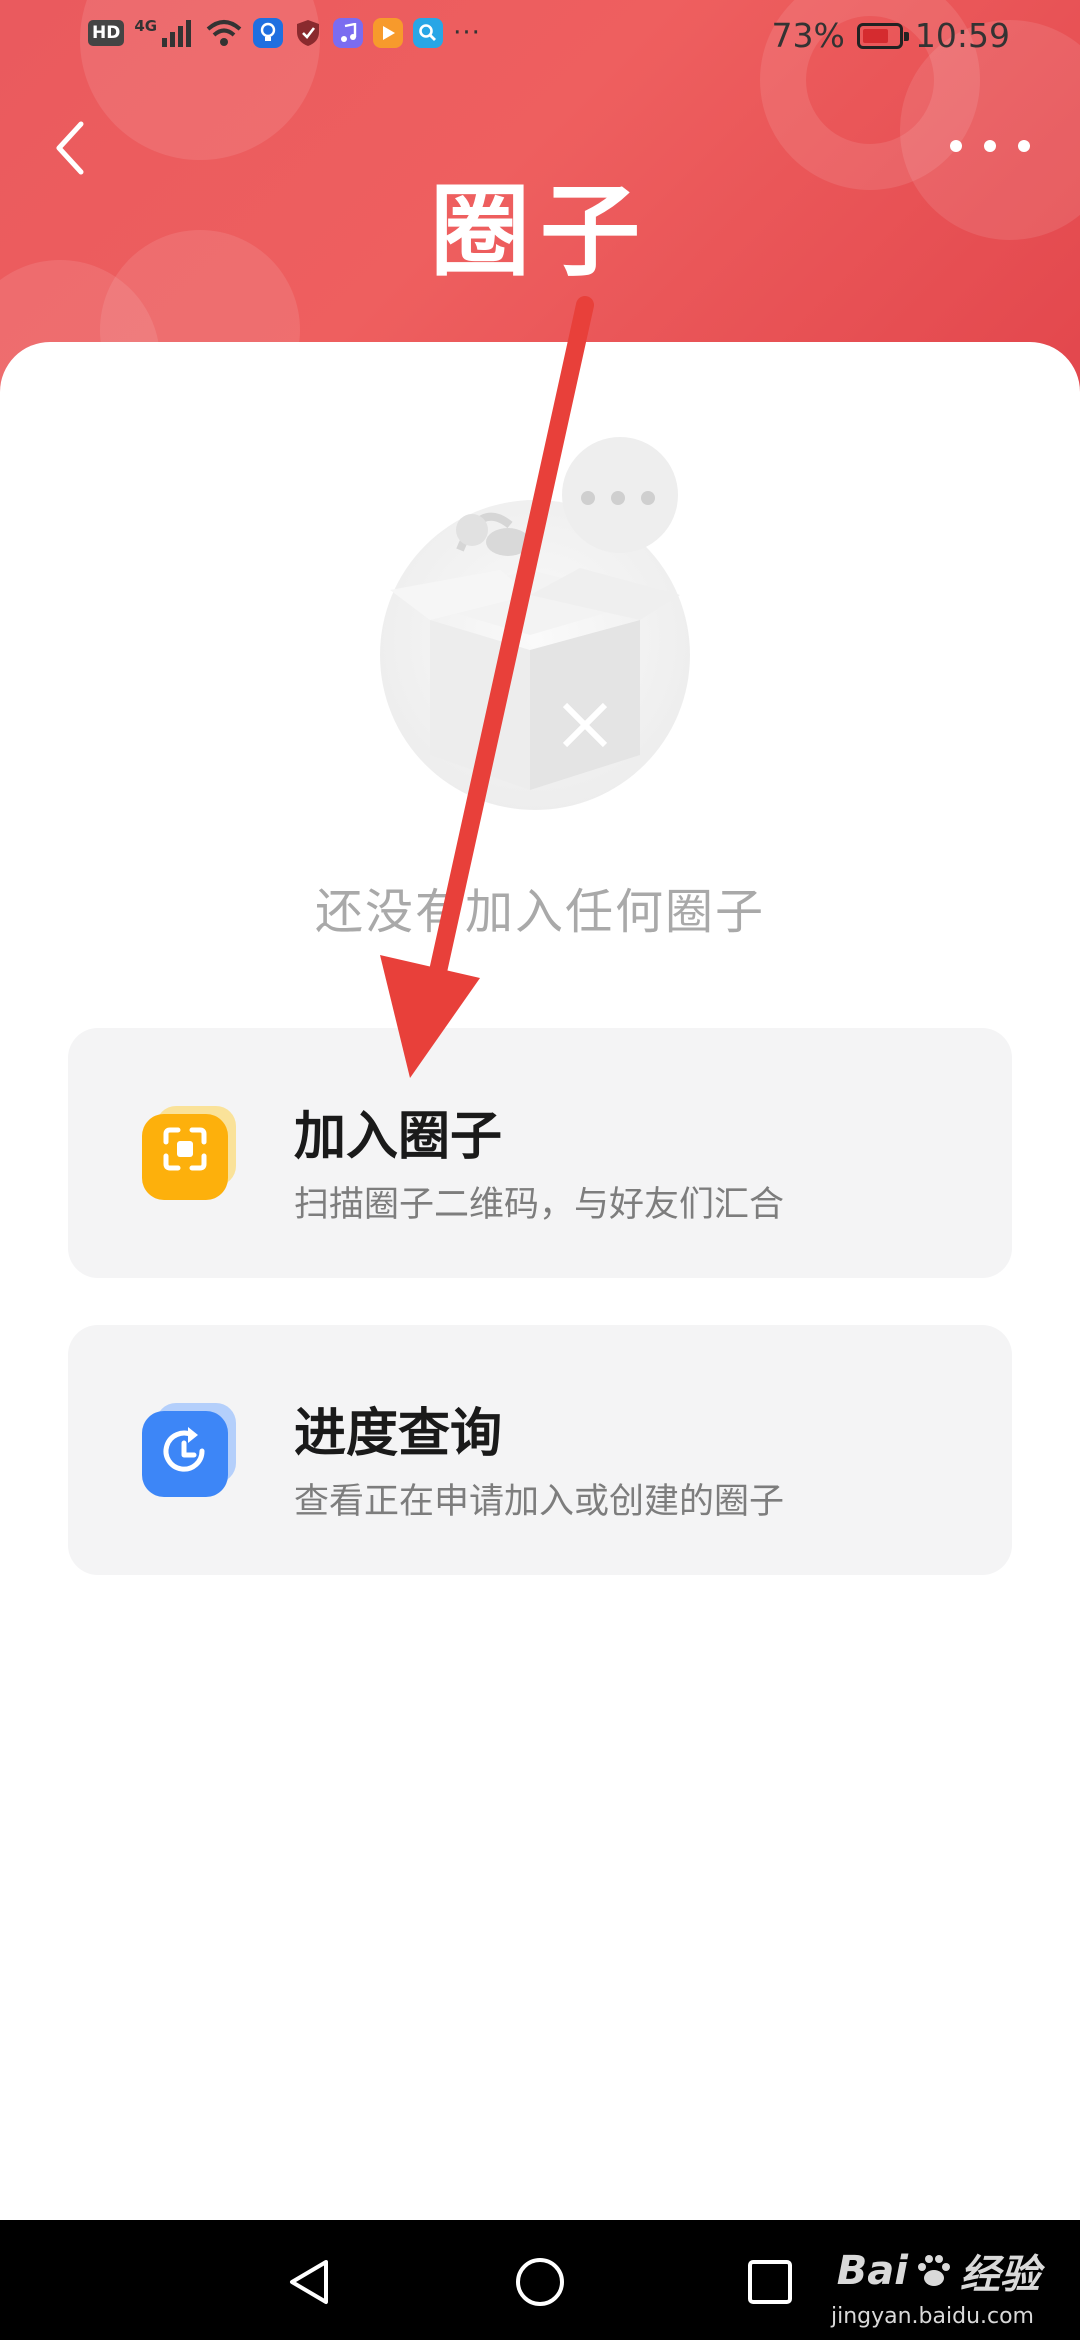 The width and height of the screenshot is (1080, 2340). Describe the element at coordinates (428, 33) in the screenshot. I see `search-app-icon` at that location.